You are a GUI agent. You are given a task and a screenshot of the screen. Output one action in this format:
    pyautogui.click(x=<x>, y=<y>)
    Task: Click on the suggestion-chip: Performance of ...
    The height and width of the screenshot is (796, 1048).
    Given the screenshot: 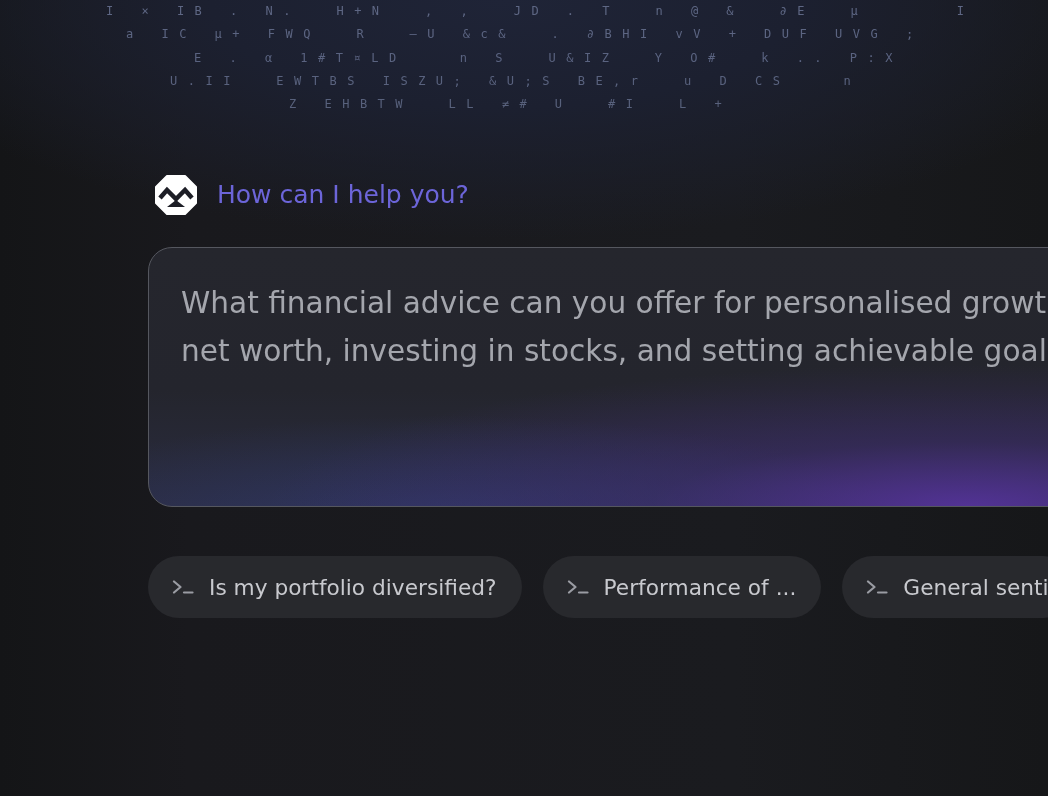 What is the action you would take?
    pyautogui.click(x=682, y=587)
    